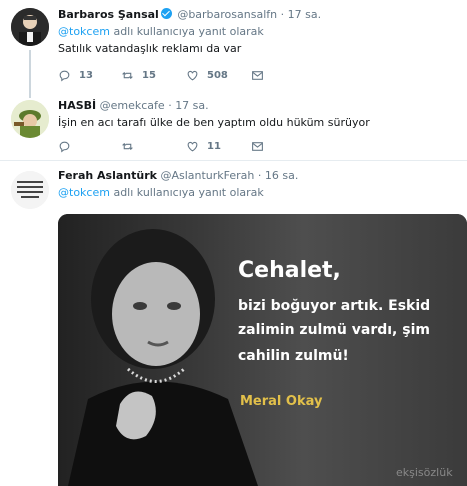  I want to click on retweet-count: 15, so click(149, 75).